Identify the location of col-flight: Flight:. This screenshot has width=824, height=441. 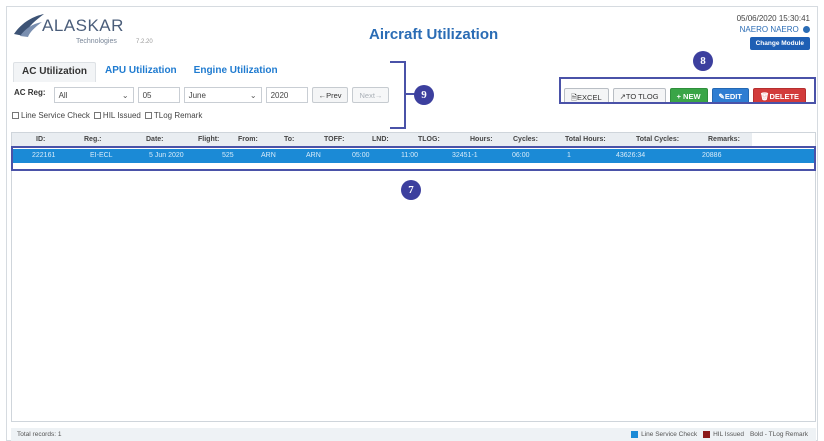
(208, 139).